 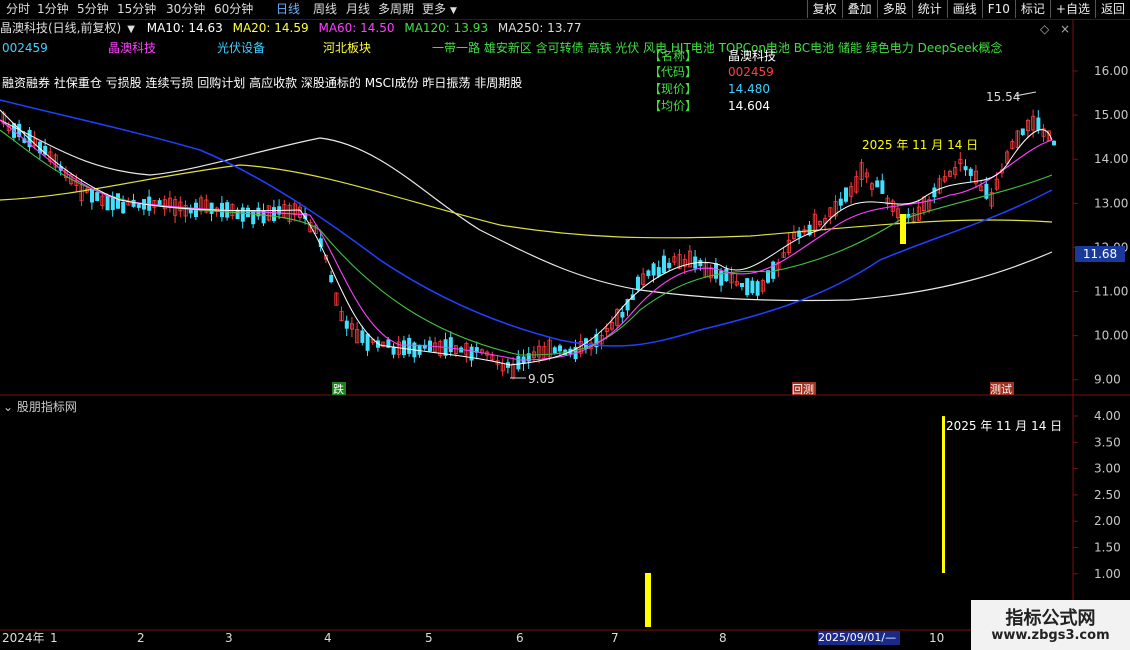 What do you see at coordinates (1001, 389) in the screenshot?
I see `signal-text-3: 测试` at bounding box center [1001, 389].